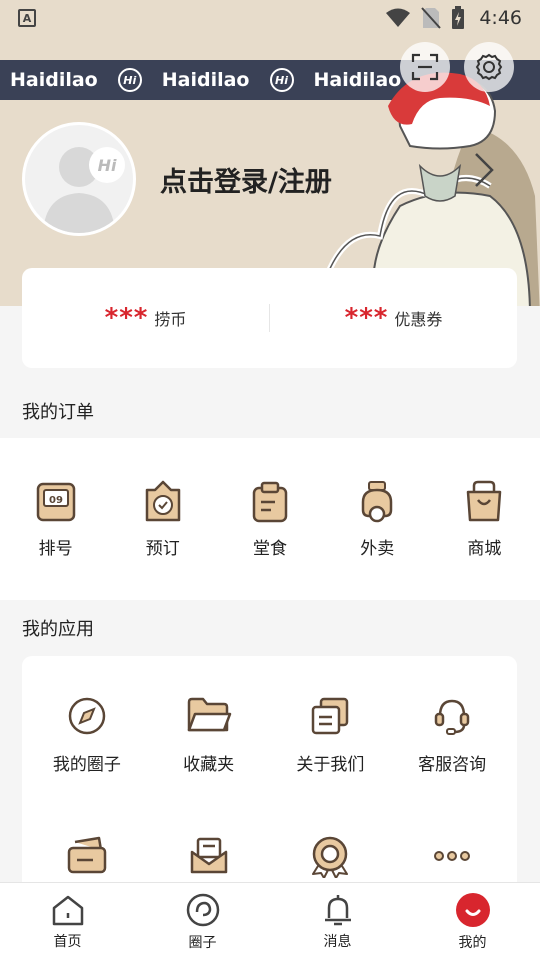  I want to click on nav-messages: 消息, so click(337, 921).